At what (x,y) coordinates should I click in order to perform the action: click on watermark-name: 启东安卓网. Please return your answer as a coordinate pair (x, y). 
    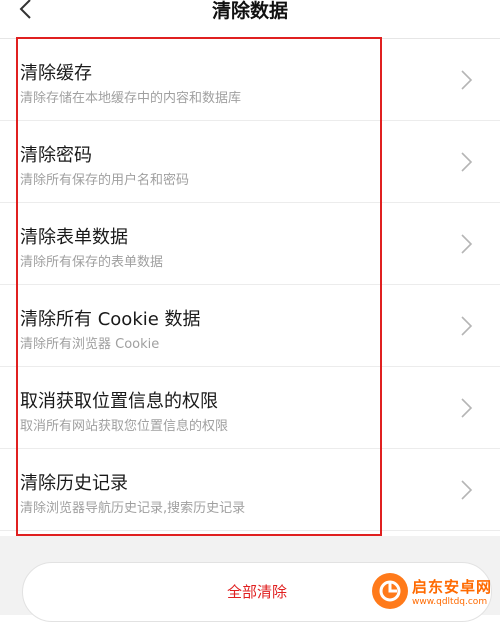
    Looking at the image, I should click on (452, 586).